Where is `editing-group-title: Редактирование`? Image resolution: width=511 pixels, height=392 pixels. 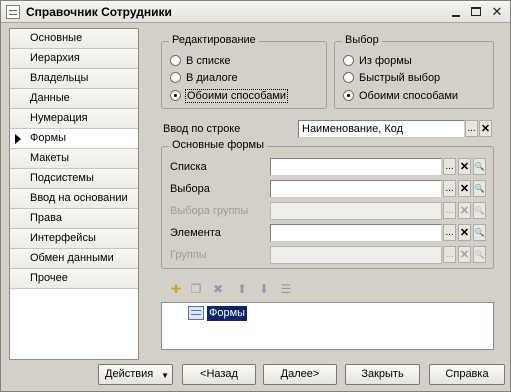
editing-group-title: Редактирование is located at coordinates (214, 40).